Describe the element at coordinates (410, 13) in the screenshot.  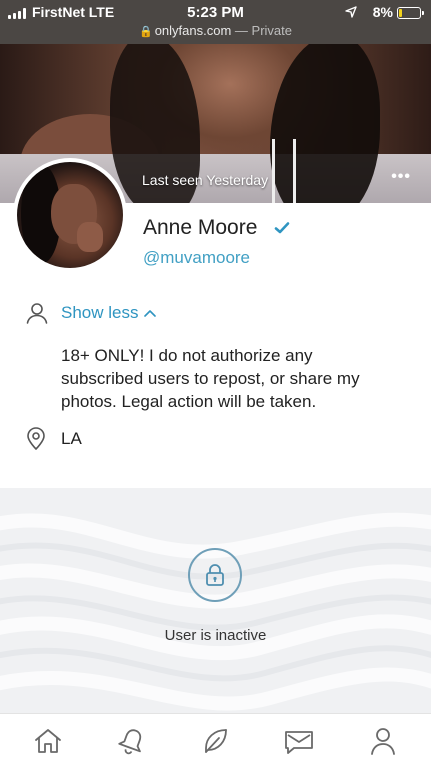
I see `battery-icon` at that location.